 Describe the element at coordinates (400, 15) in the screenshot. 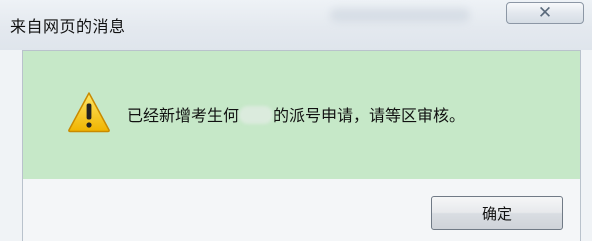

I see `title-bar-glare` at that location.